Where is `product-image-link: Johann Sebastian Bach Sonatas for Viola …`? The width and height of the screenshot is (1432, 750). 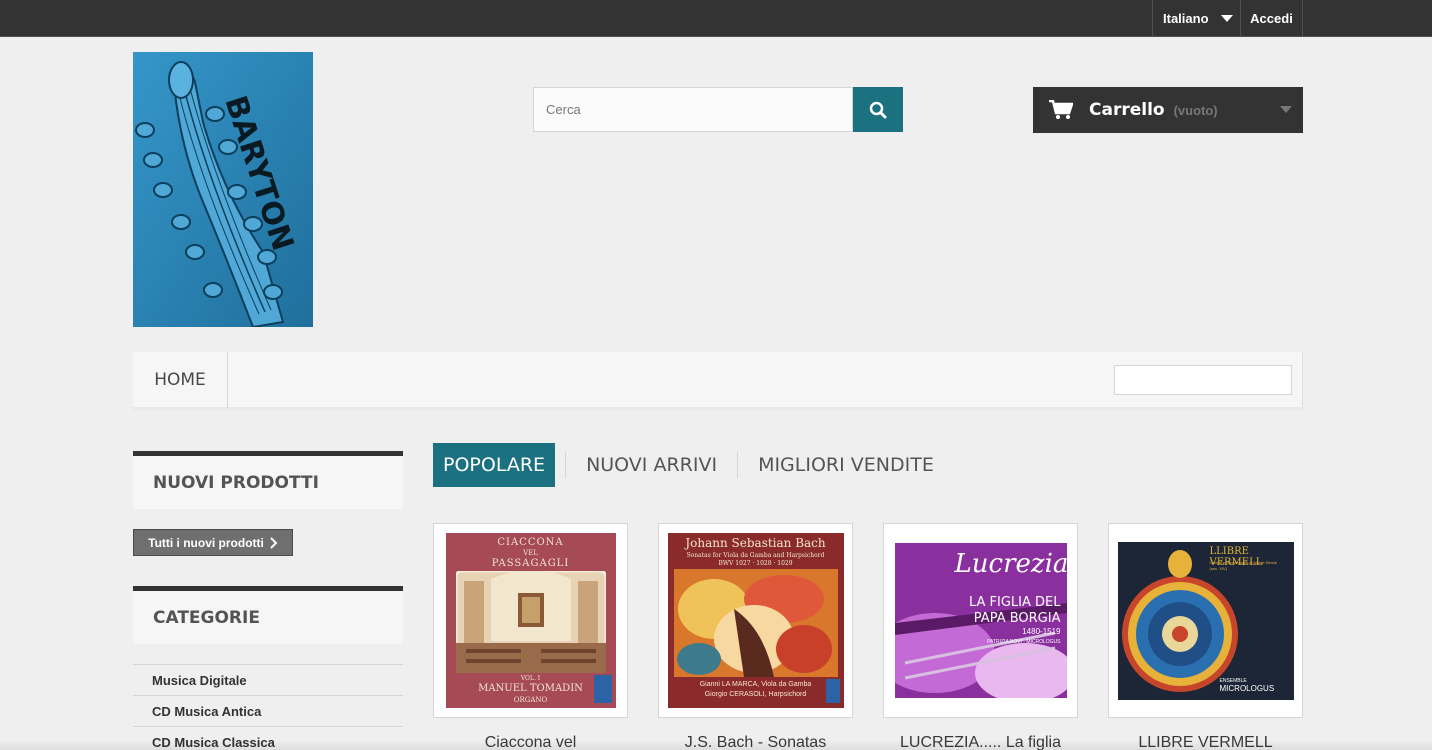
product-image-link: Johann Sebastian Bach Sonatas for Viola … is located at coordinates (755, 620).